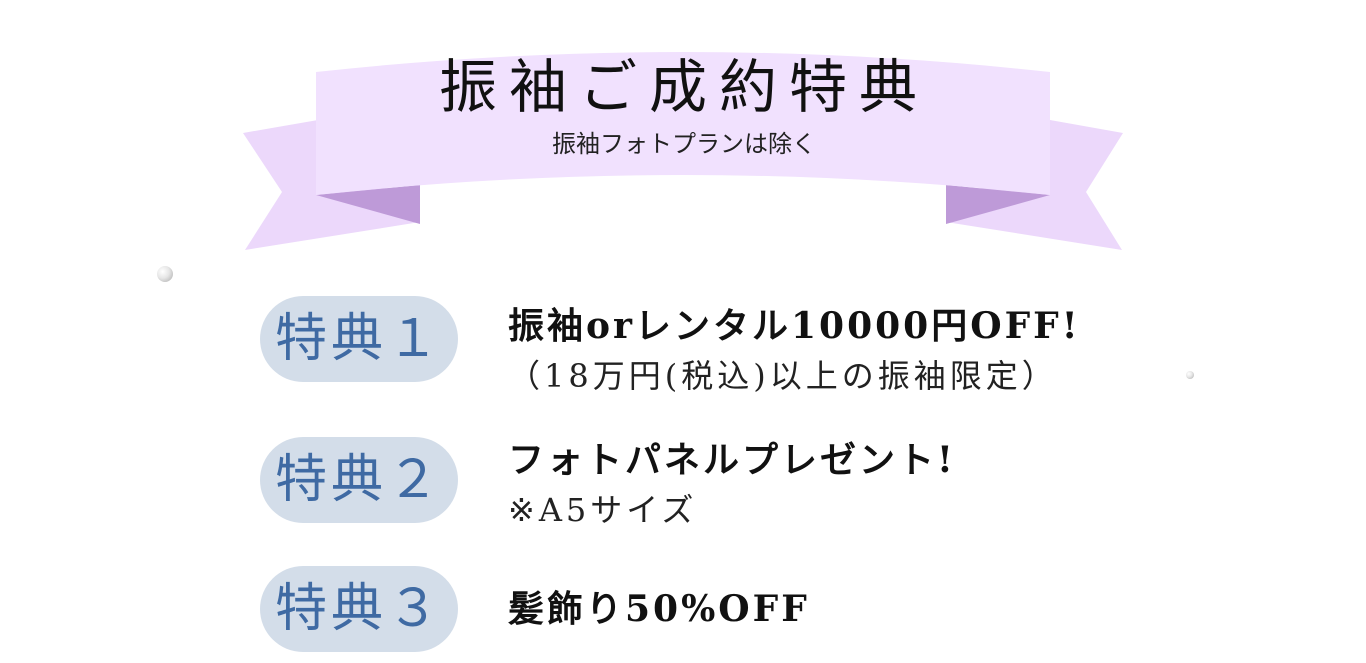 This screenshot has height=663, width=1366. What do you see at coordinates (359, 339) in the screenshot?
I see `benefit-badge-1: 特典１` at bounding box center [359, 339].